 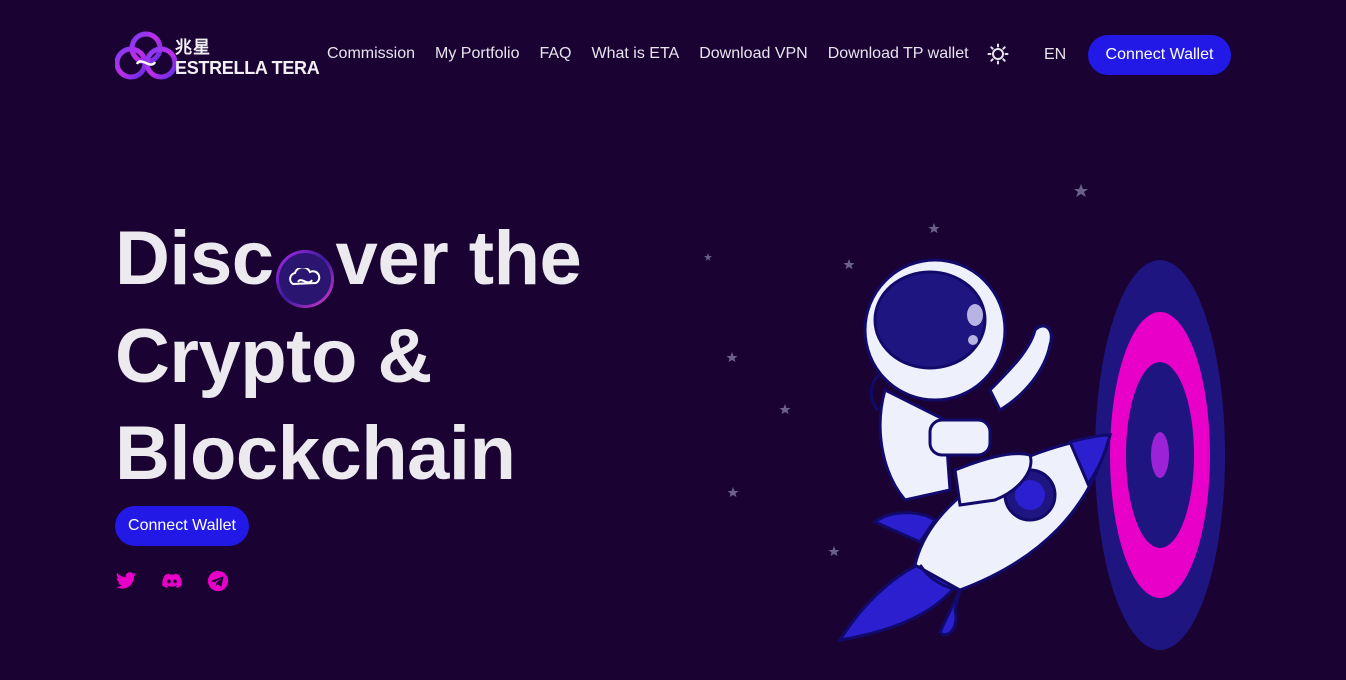 I want to click on hero-title-part-b: ver the, so click(x=458, y=258).